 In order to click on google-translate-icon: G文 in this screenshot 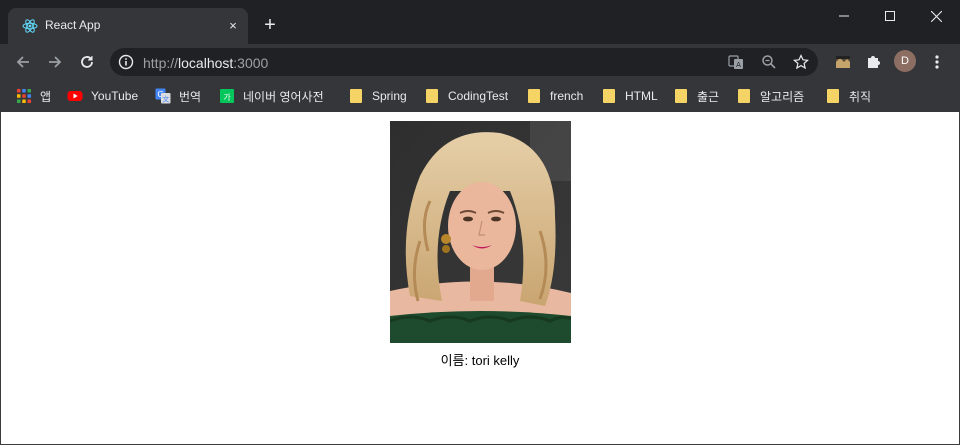, I will do `click(163, 96)`.